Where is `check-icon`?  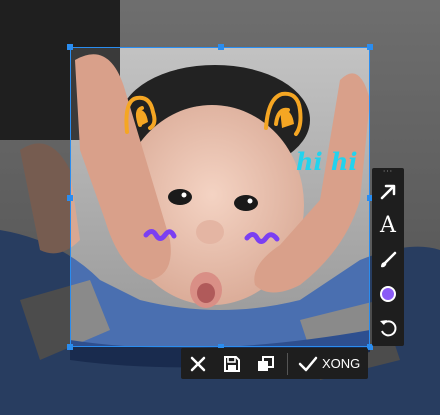
check-icon is located at coordinates (308, 363).